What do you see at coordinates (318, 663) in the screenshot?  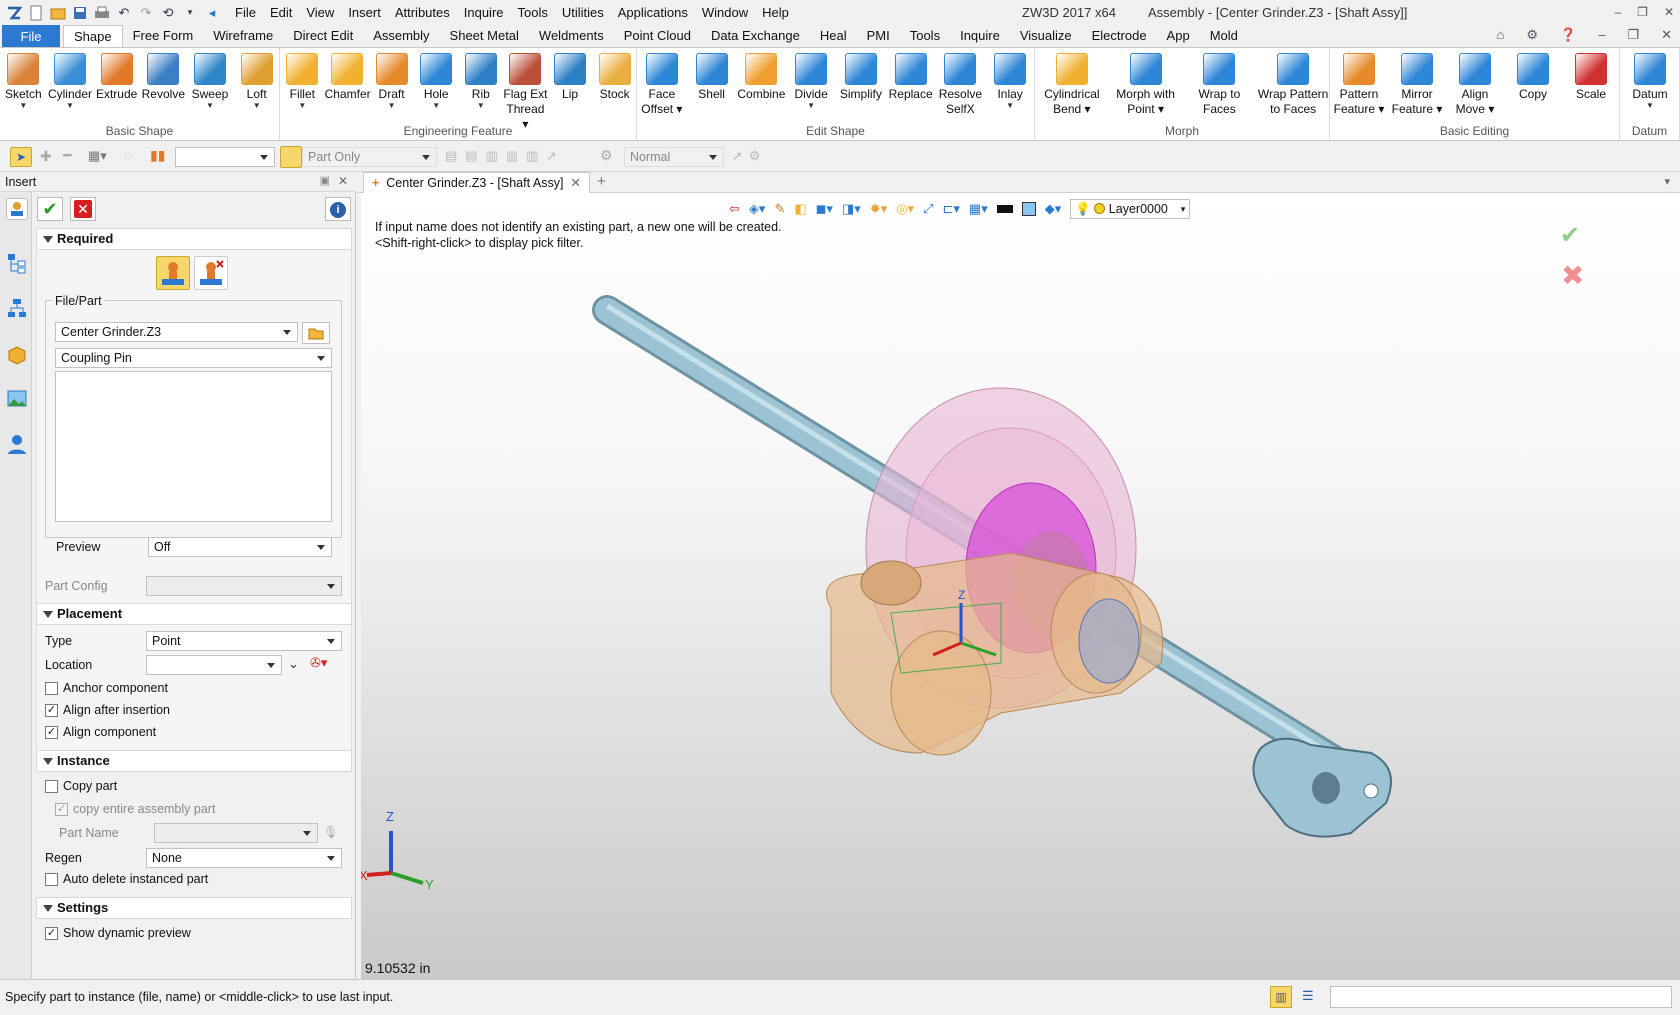 I see `pick-point-icon: ✇▾` at bounding box center [318, 663].